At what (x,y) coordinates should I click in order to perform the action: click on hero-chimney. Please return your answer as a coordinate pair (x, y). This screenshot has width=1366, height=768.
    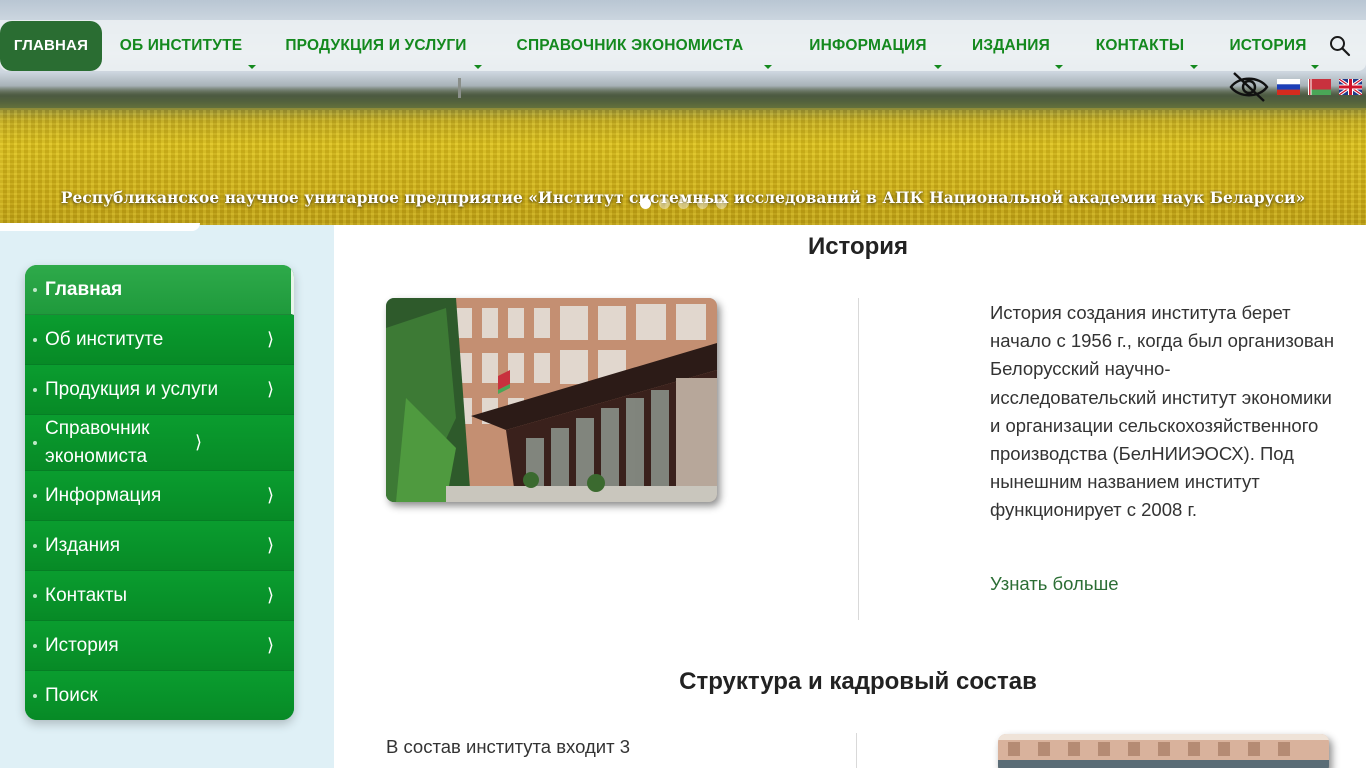
    Looking at the image, I should click on (459, 88).